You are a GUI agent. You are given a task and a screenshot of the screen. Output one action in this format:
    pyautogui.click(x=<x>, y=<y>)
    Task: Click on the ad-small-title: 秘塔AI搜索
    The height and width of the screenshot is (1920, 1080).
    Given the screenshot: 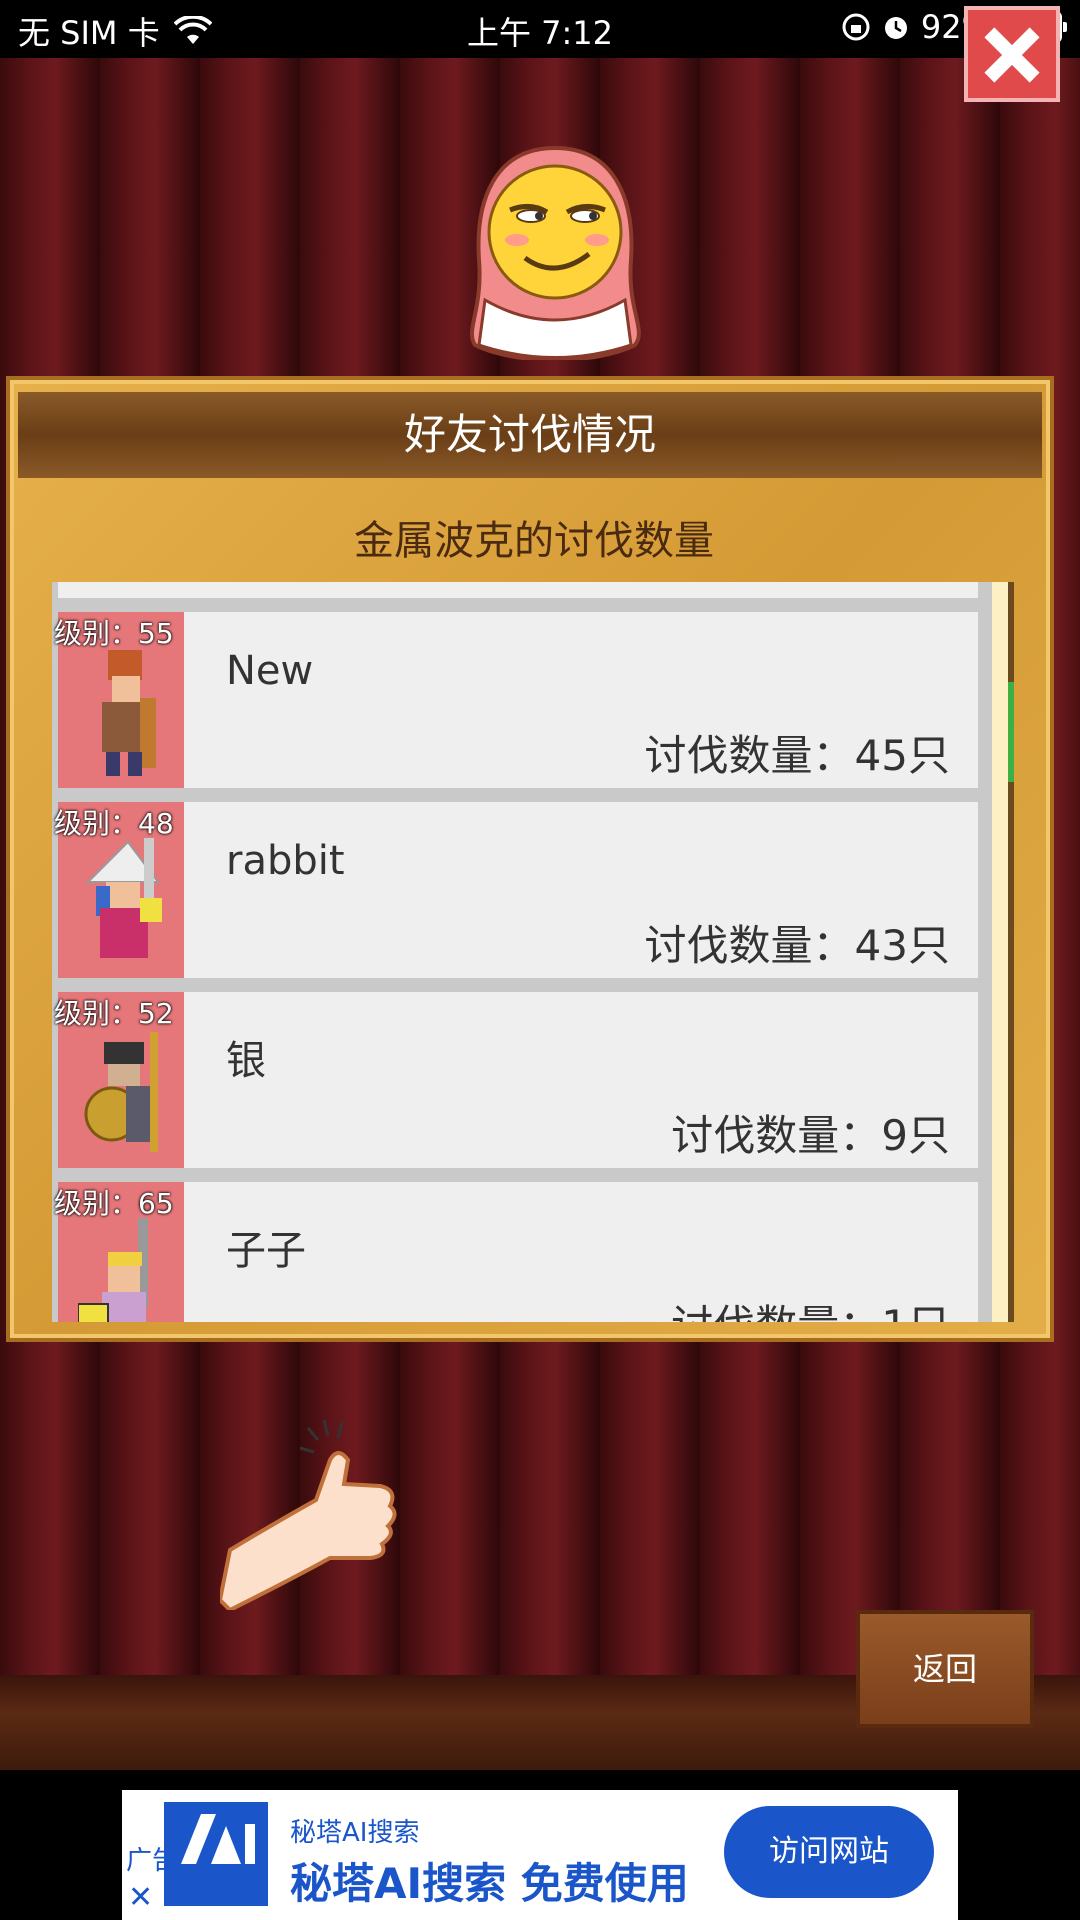 What is the action you would take?
    pyautogui.click(x=355, y=1833)
    